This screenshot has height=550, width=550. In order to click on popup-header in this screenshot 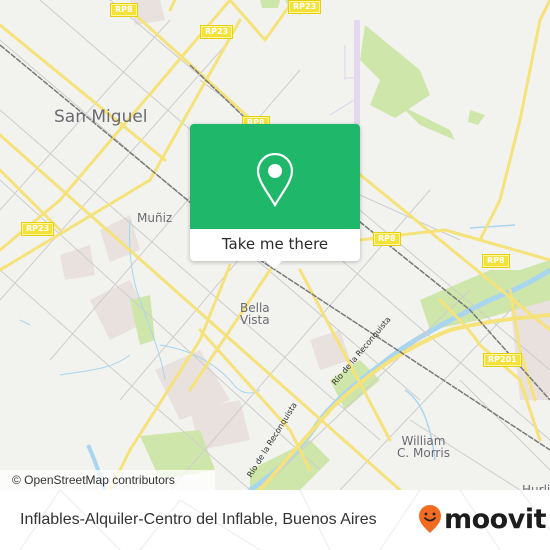, I will do `click(275, 176)`.